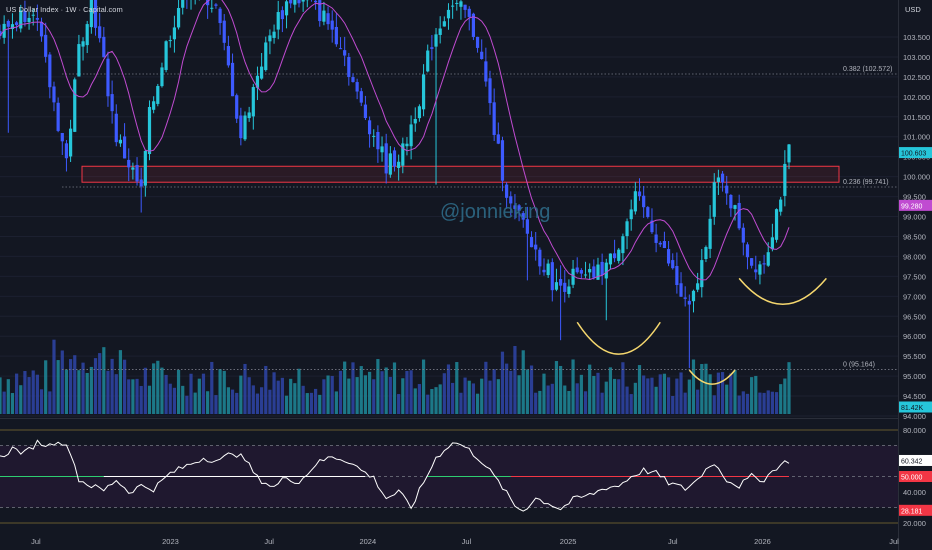  Describe the element at coordinates (64, 9) in the screenshot. I see `chart-title: US Dollar Index · 1W · Capital.com` at that location.